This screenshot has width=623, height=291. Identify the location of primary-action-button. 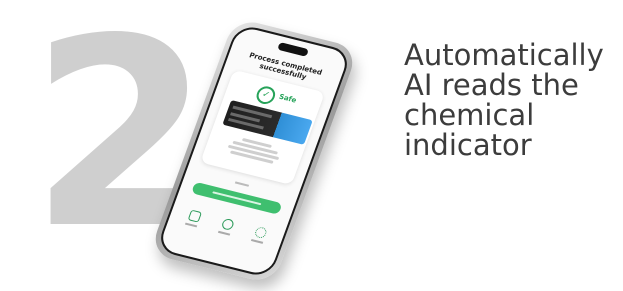
(237, 198).